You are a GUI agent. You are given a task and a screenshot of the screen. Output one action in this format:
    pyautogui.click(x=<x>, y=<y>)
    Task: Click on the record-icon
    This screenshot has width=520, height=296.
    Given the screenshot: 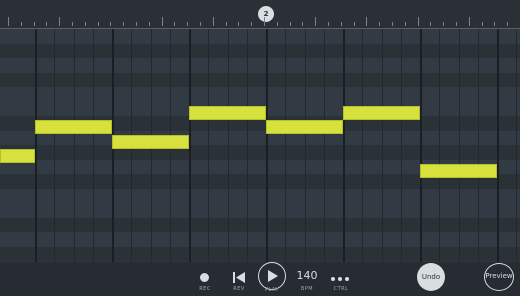 What is the action you would take?
    pyautogui.click(x=204, y=277)
    